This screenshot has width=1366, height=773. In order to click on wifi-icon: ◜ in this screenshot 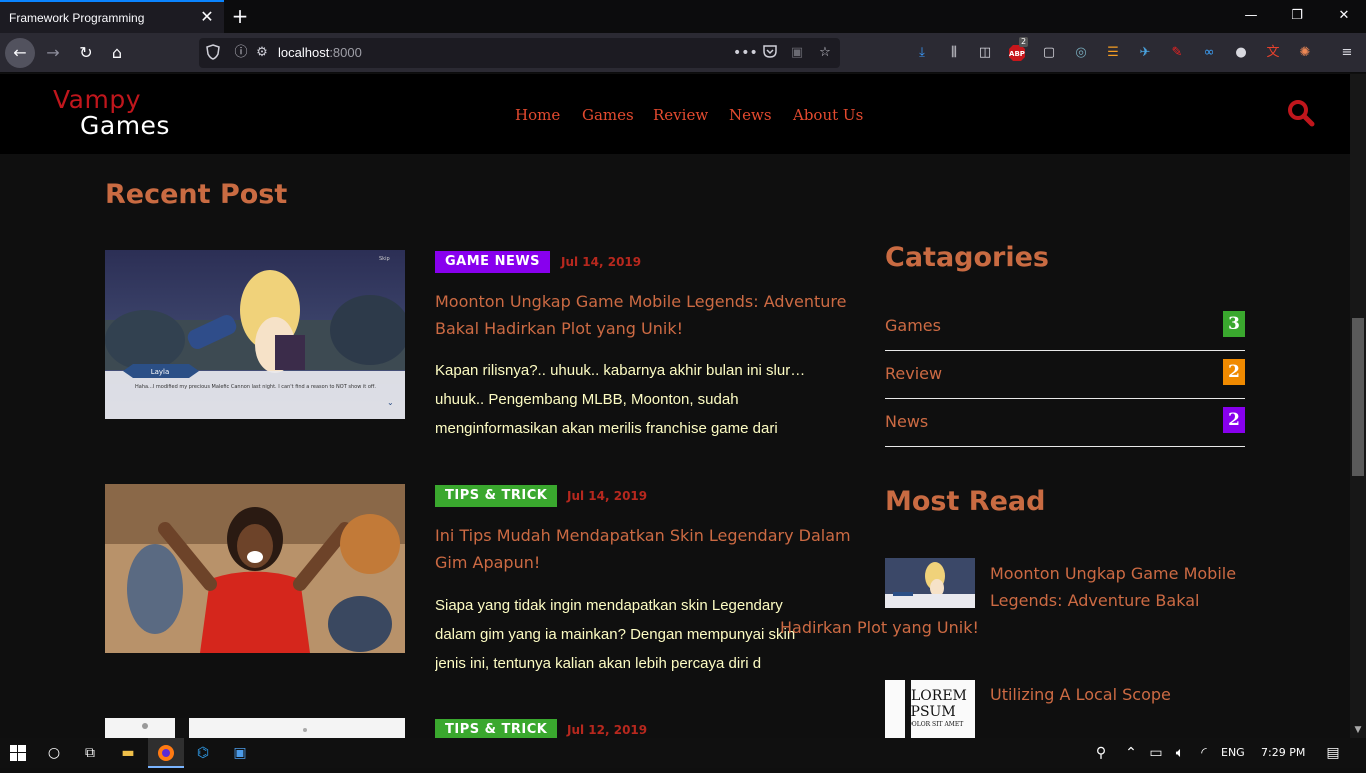, I will do `click(1204, 753)`.